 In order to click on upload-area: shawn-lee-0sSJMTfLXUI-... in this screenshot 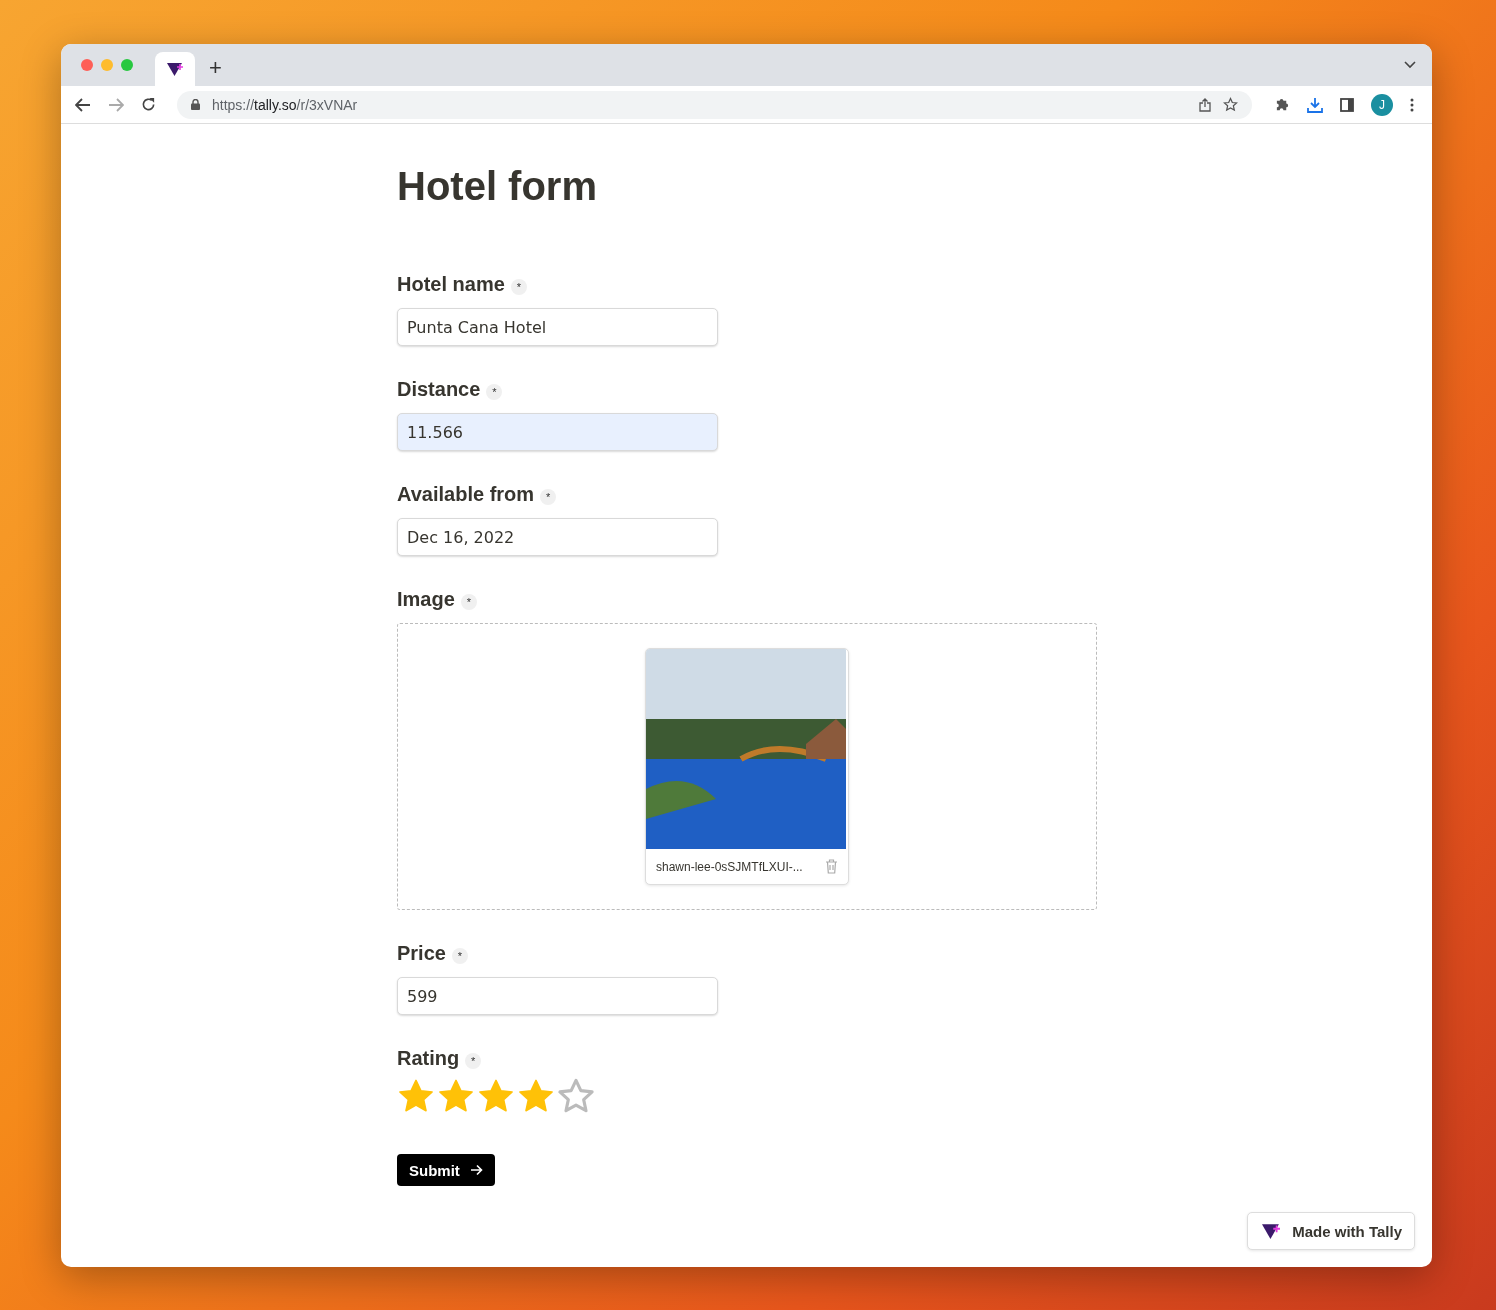, I will do `click(747, 766)`.